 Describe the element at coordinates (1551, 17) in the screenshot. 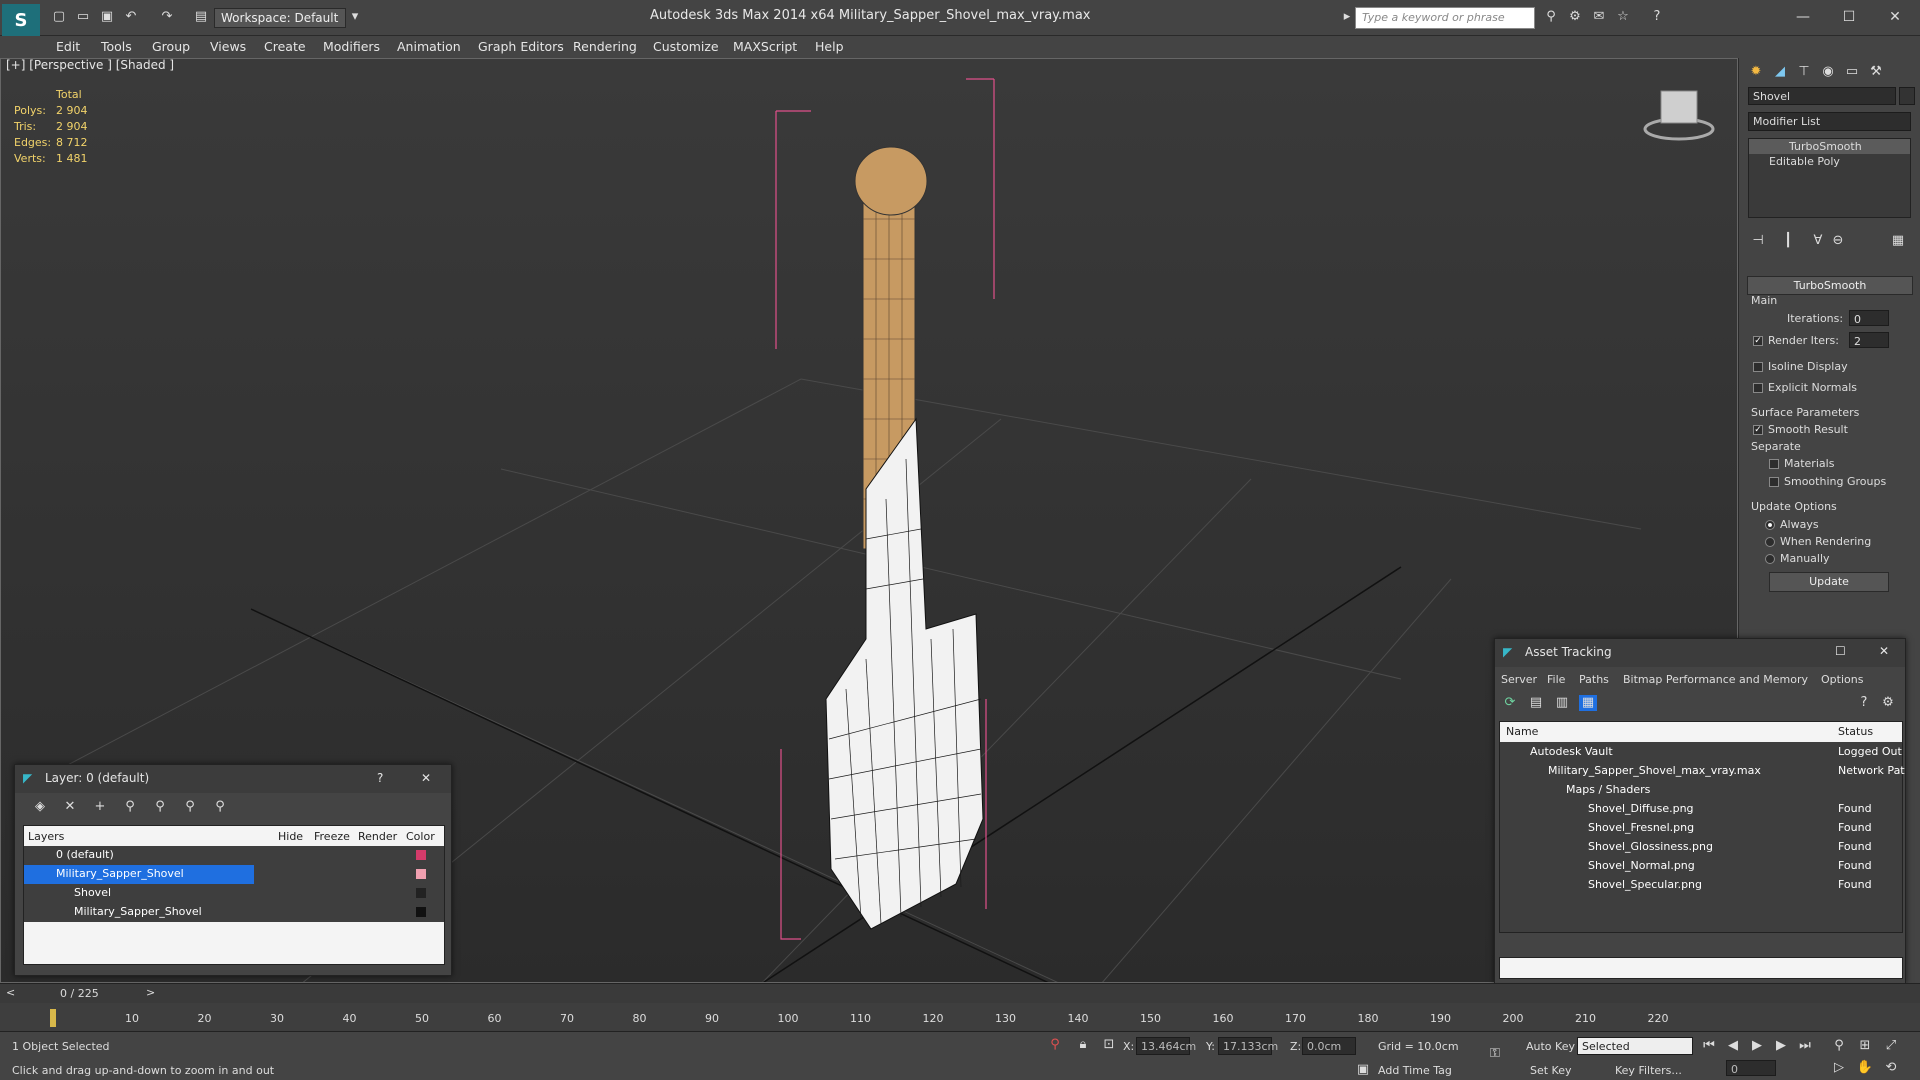

I see `binoculars-icon: ⚲` at that location.